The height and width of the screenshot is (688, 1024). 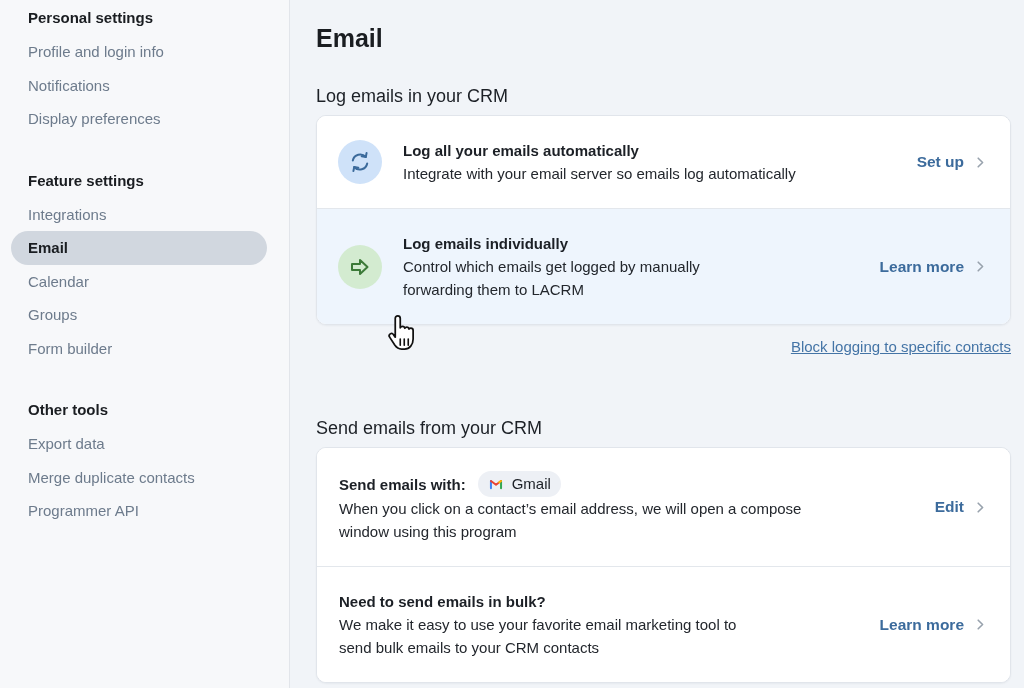 I want to click on row-title: Send emails with:, so click(x=402, y=484).